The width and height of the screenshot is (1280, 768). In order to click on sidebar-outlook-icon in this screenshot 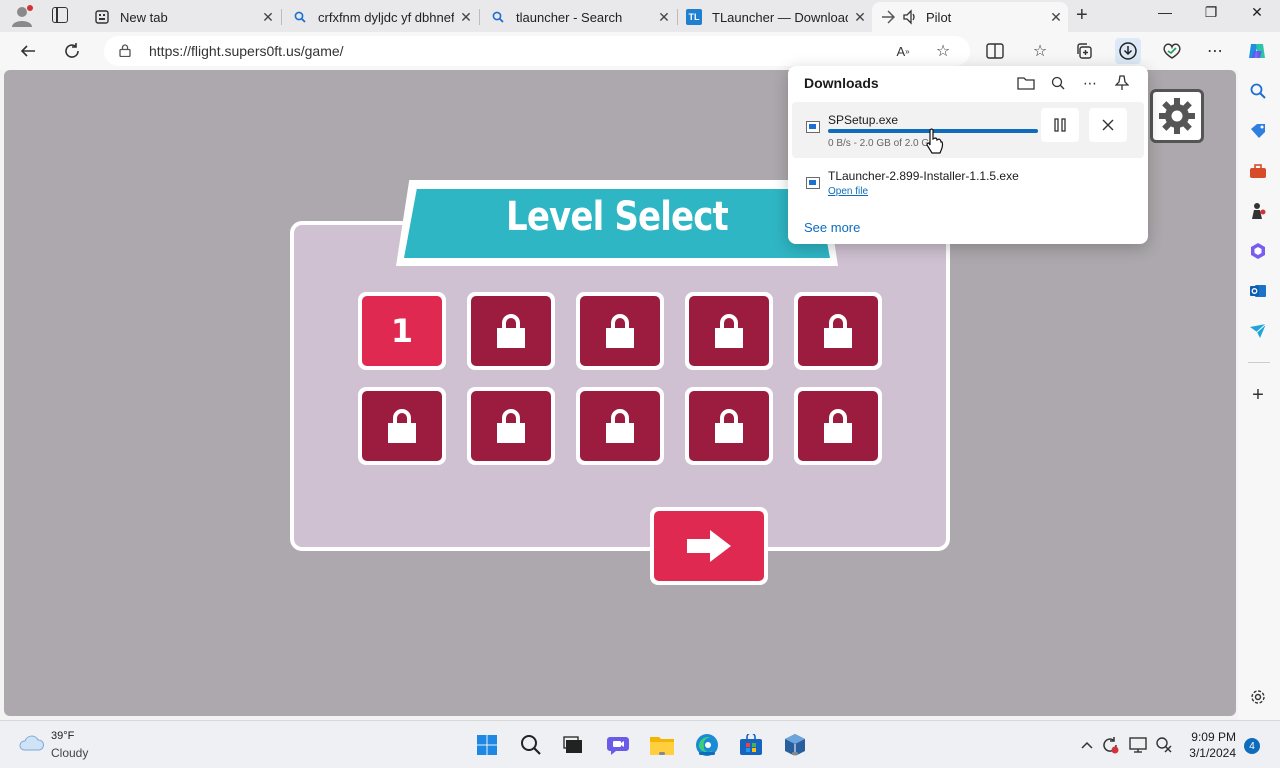, I will do `click(1258, 291)`.